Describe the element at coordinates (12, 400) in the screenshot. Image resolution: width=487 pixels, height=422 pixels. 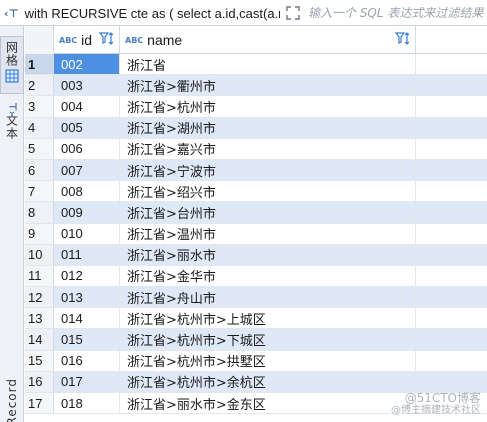
I see `tab-record: Record` at that location.